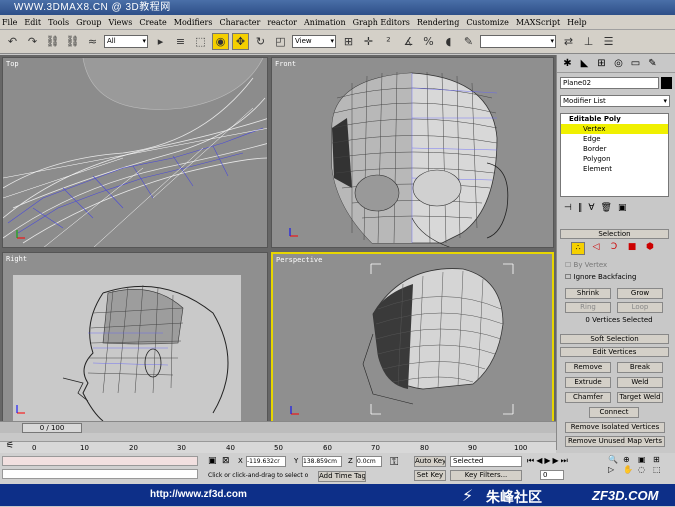  What do you see at coordinates (280, 41) in the screenshot?
I see `select-scale-icon: ◰` at bounding box center [280, 41].